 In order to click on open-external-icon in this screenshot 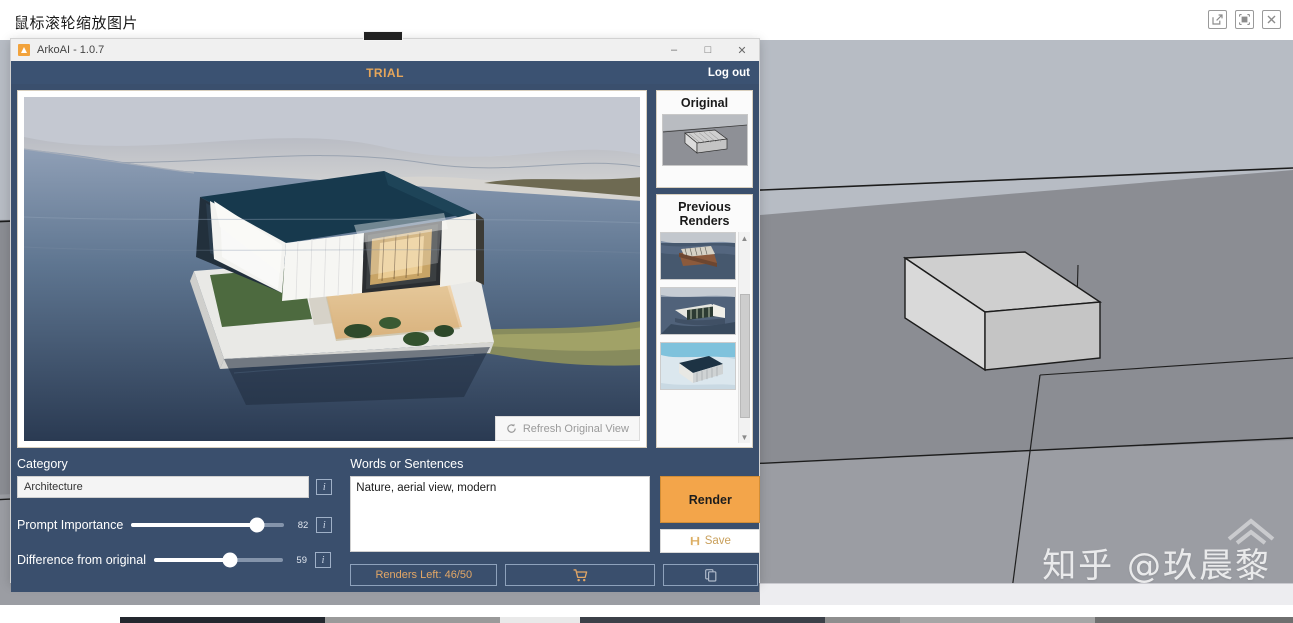, I will do `click(1217, 19)`.